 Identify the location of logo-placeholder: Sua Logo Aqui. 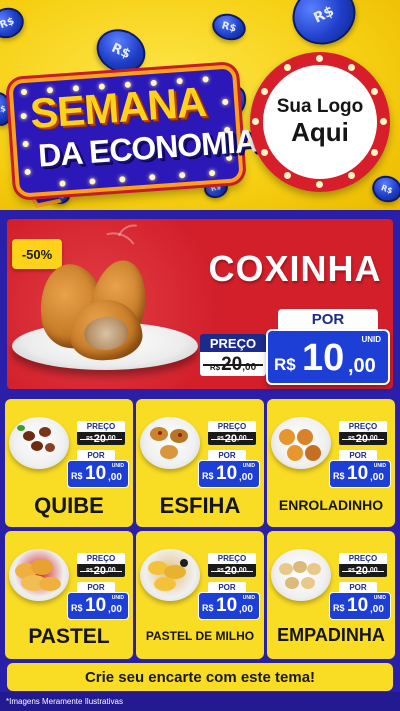
(320, 122).